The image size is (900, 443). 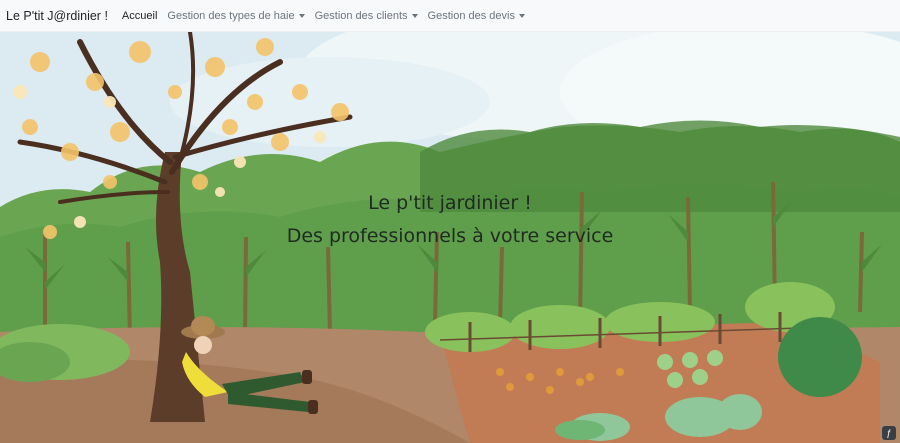 What do you see at coordinates (57, 16) in the screenshot?
I see `navbar-brand: Le P'tit J@rdinier !` at bounding box center [57, 16].